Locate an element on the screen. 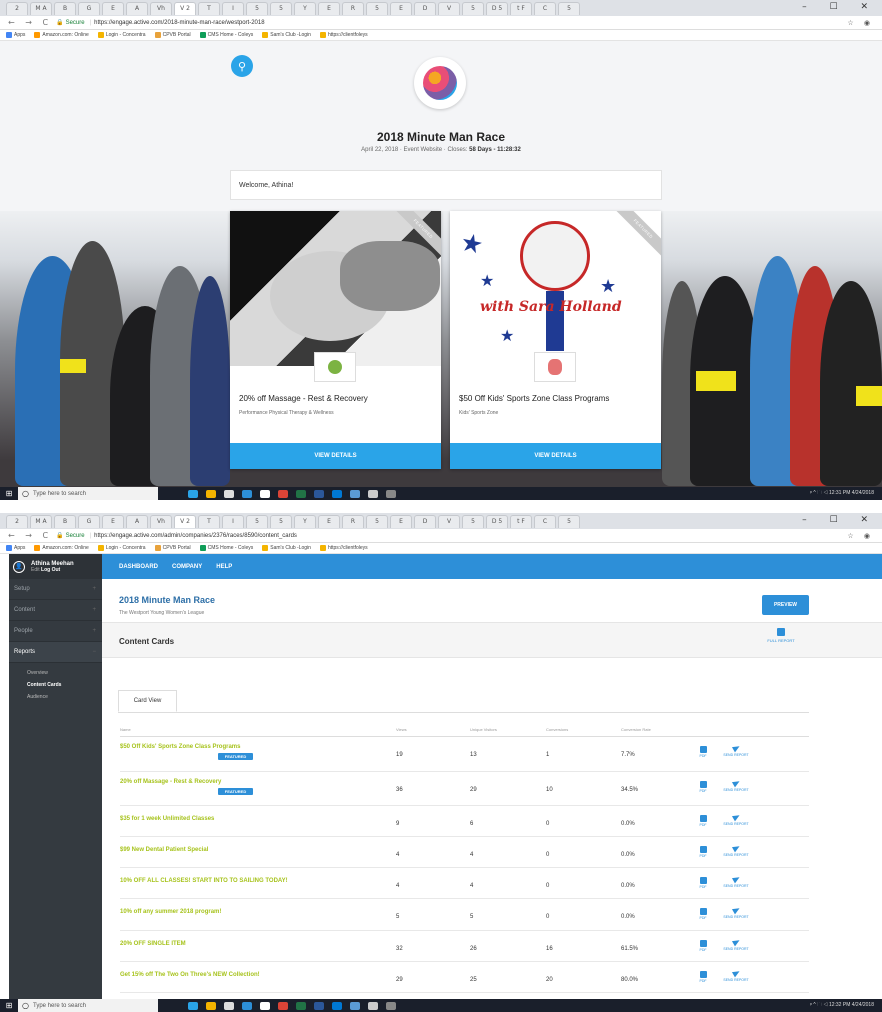  search-icon: ⚲ is located at coordinates (242, 66).